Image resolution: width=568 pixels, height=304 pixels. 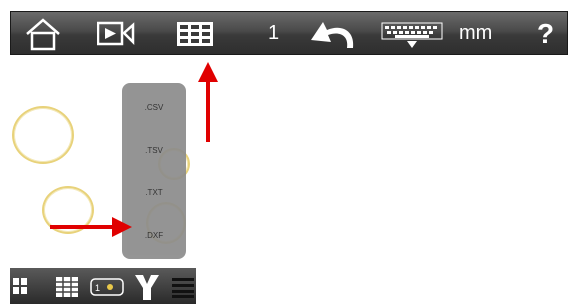 I want to click on bottom-toolbar: 1, so click(x=103, y=286).